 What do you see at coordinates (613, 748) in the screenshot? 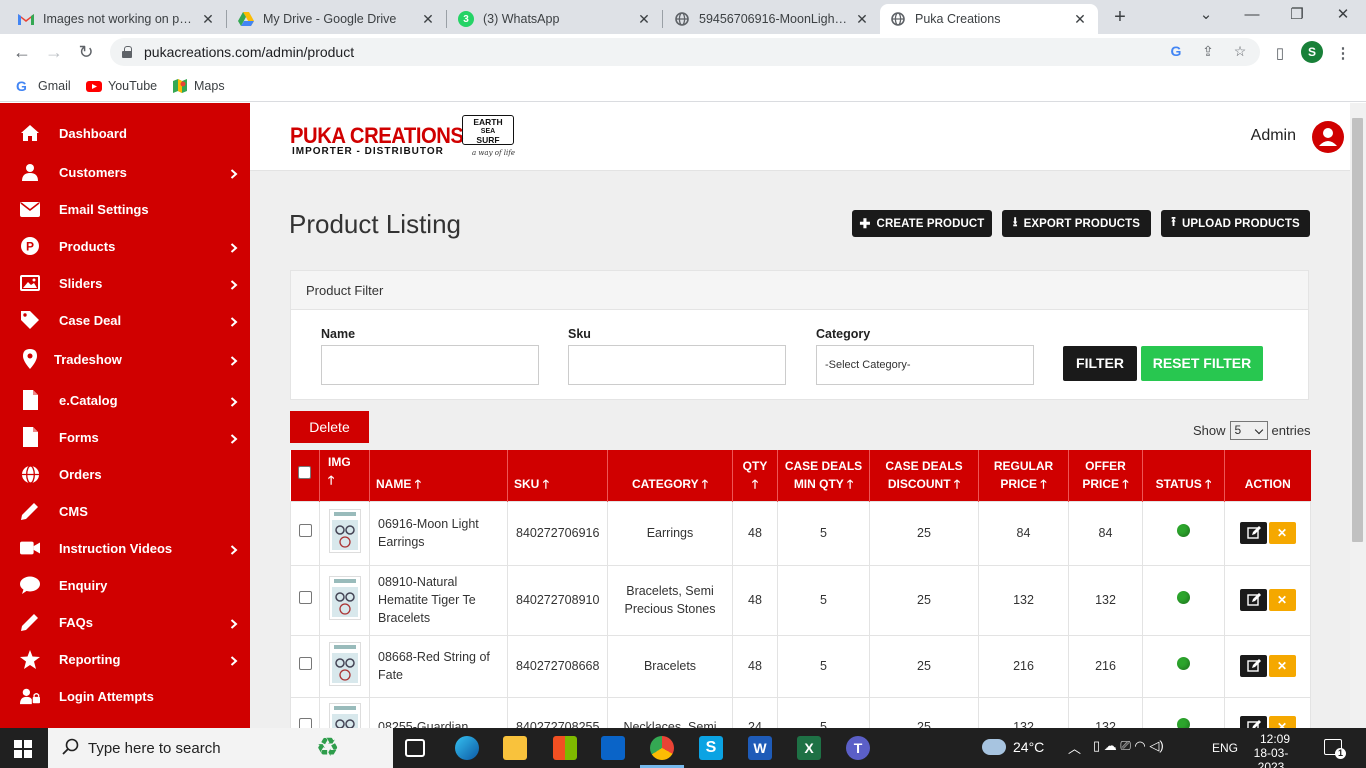
I see `mail-icon` at bounding box center [613, 748].